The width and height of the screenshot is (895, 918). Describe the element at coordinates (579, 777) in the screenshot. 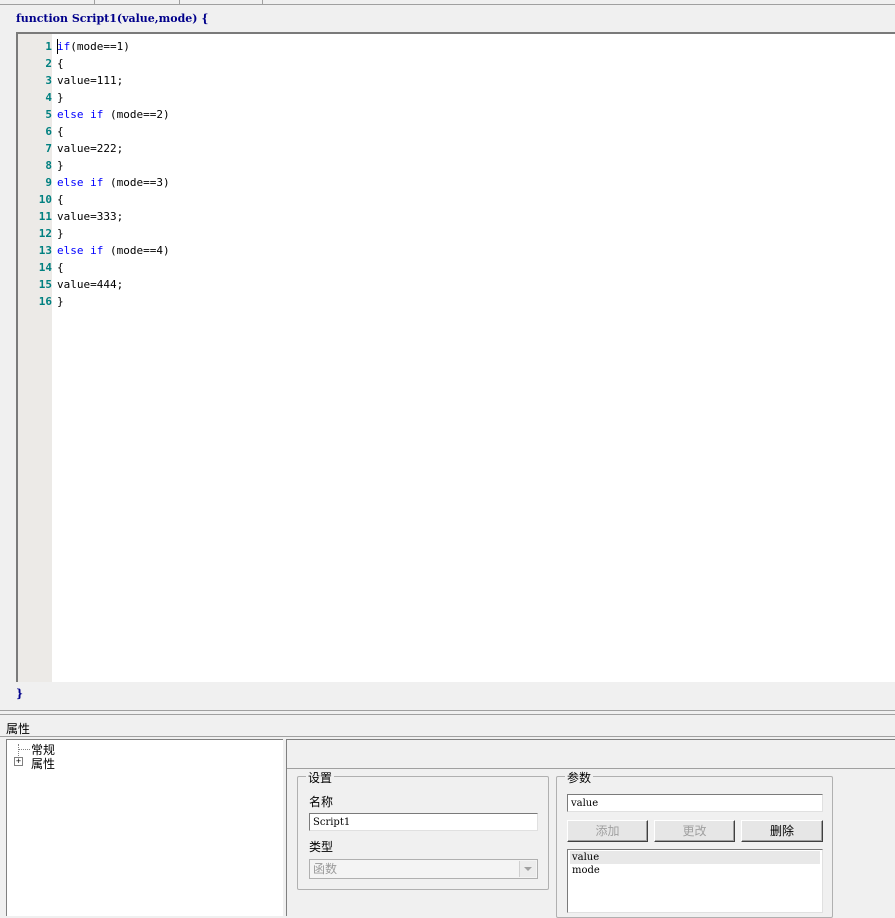

I see `params-legend: 参数` at that location.